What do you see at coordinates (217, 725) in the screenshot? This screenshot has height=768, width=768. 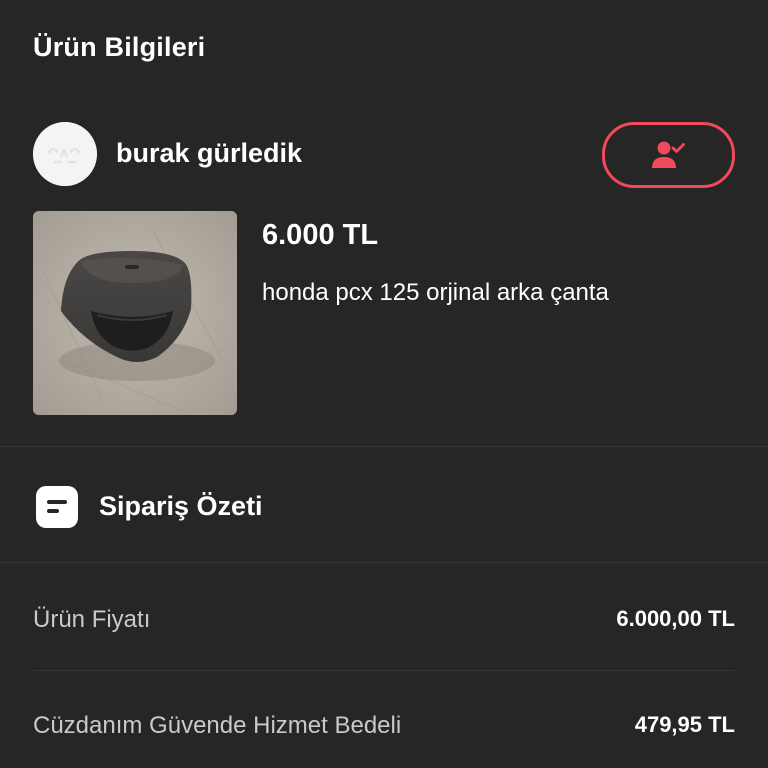 I see `line-label: Cüzdanım Güvende Hizmet Bedeli` at bounding box center [217, 725].